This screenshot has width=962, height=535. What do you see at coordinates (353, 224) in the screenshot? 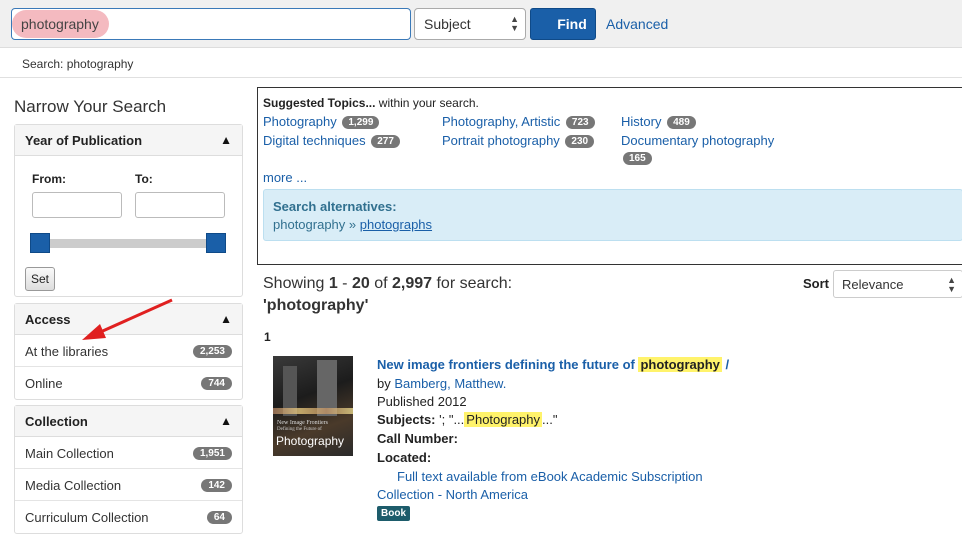
I see `search-alternatives-line: photography » photographs` at bounding box center [353, 224].